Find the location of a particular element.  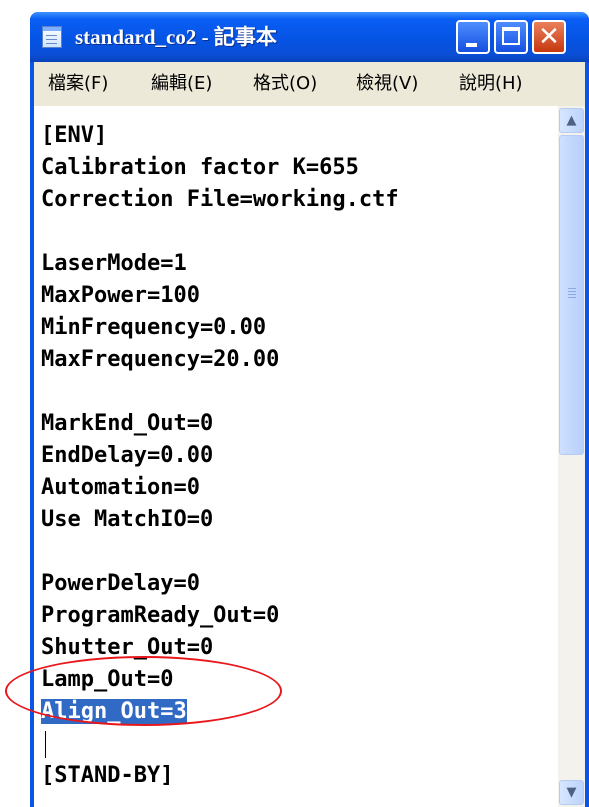

menu-edit: 編輯(E) is located at coordinates (181, 84).